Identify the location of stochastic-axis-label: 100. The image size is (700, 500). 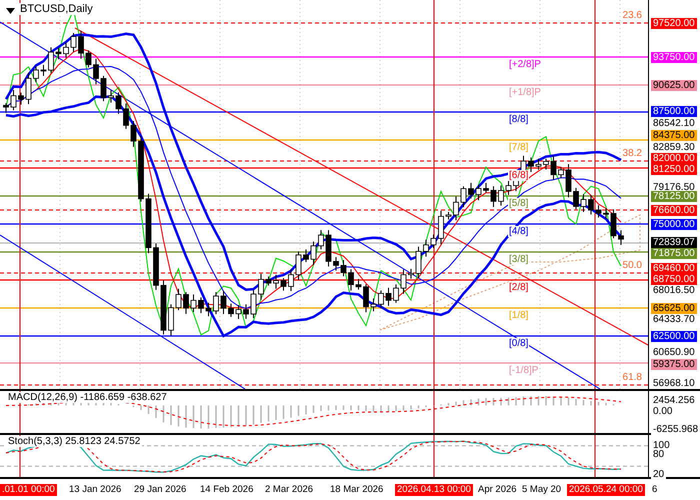
(661, 445).